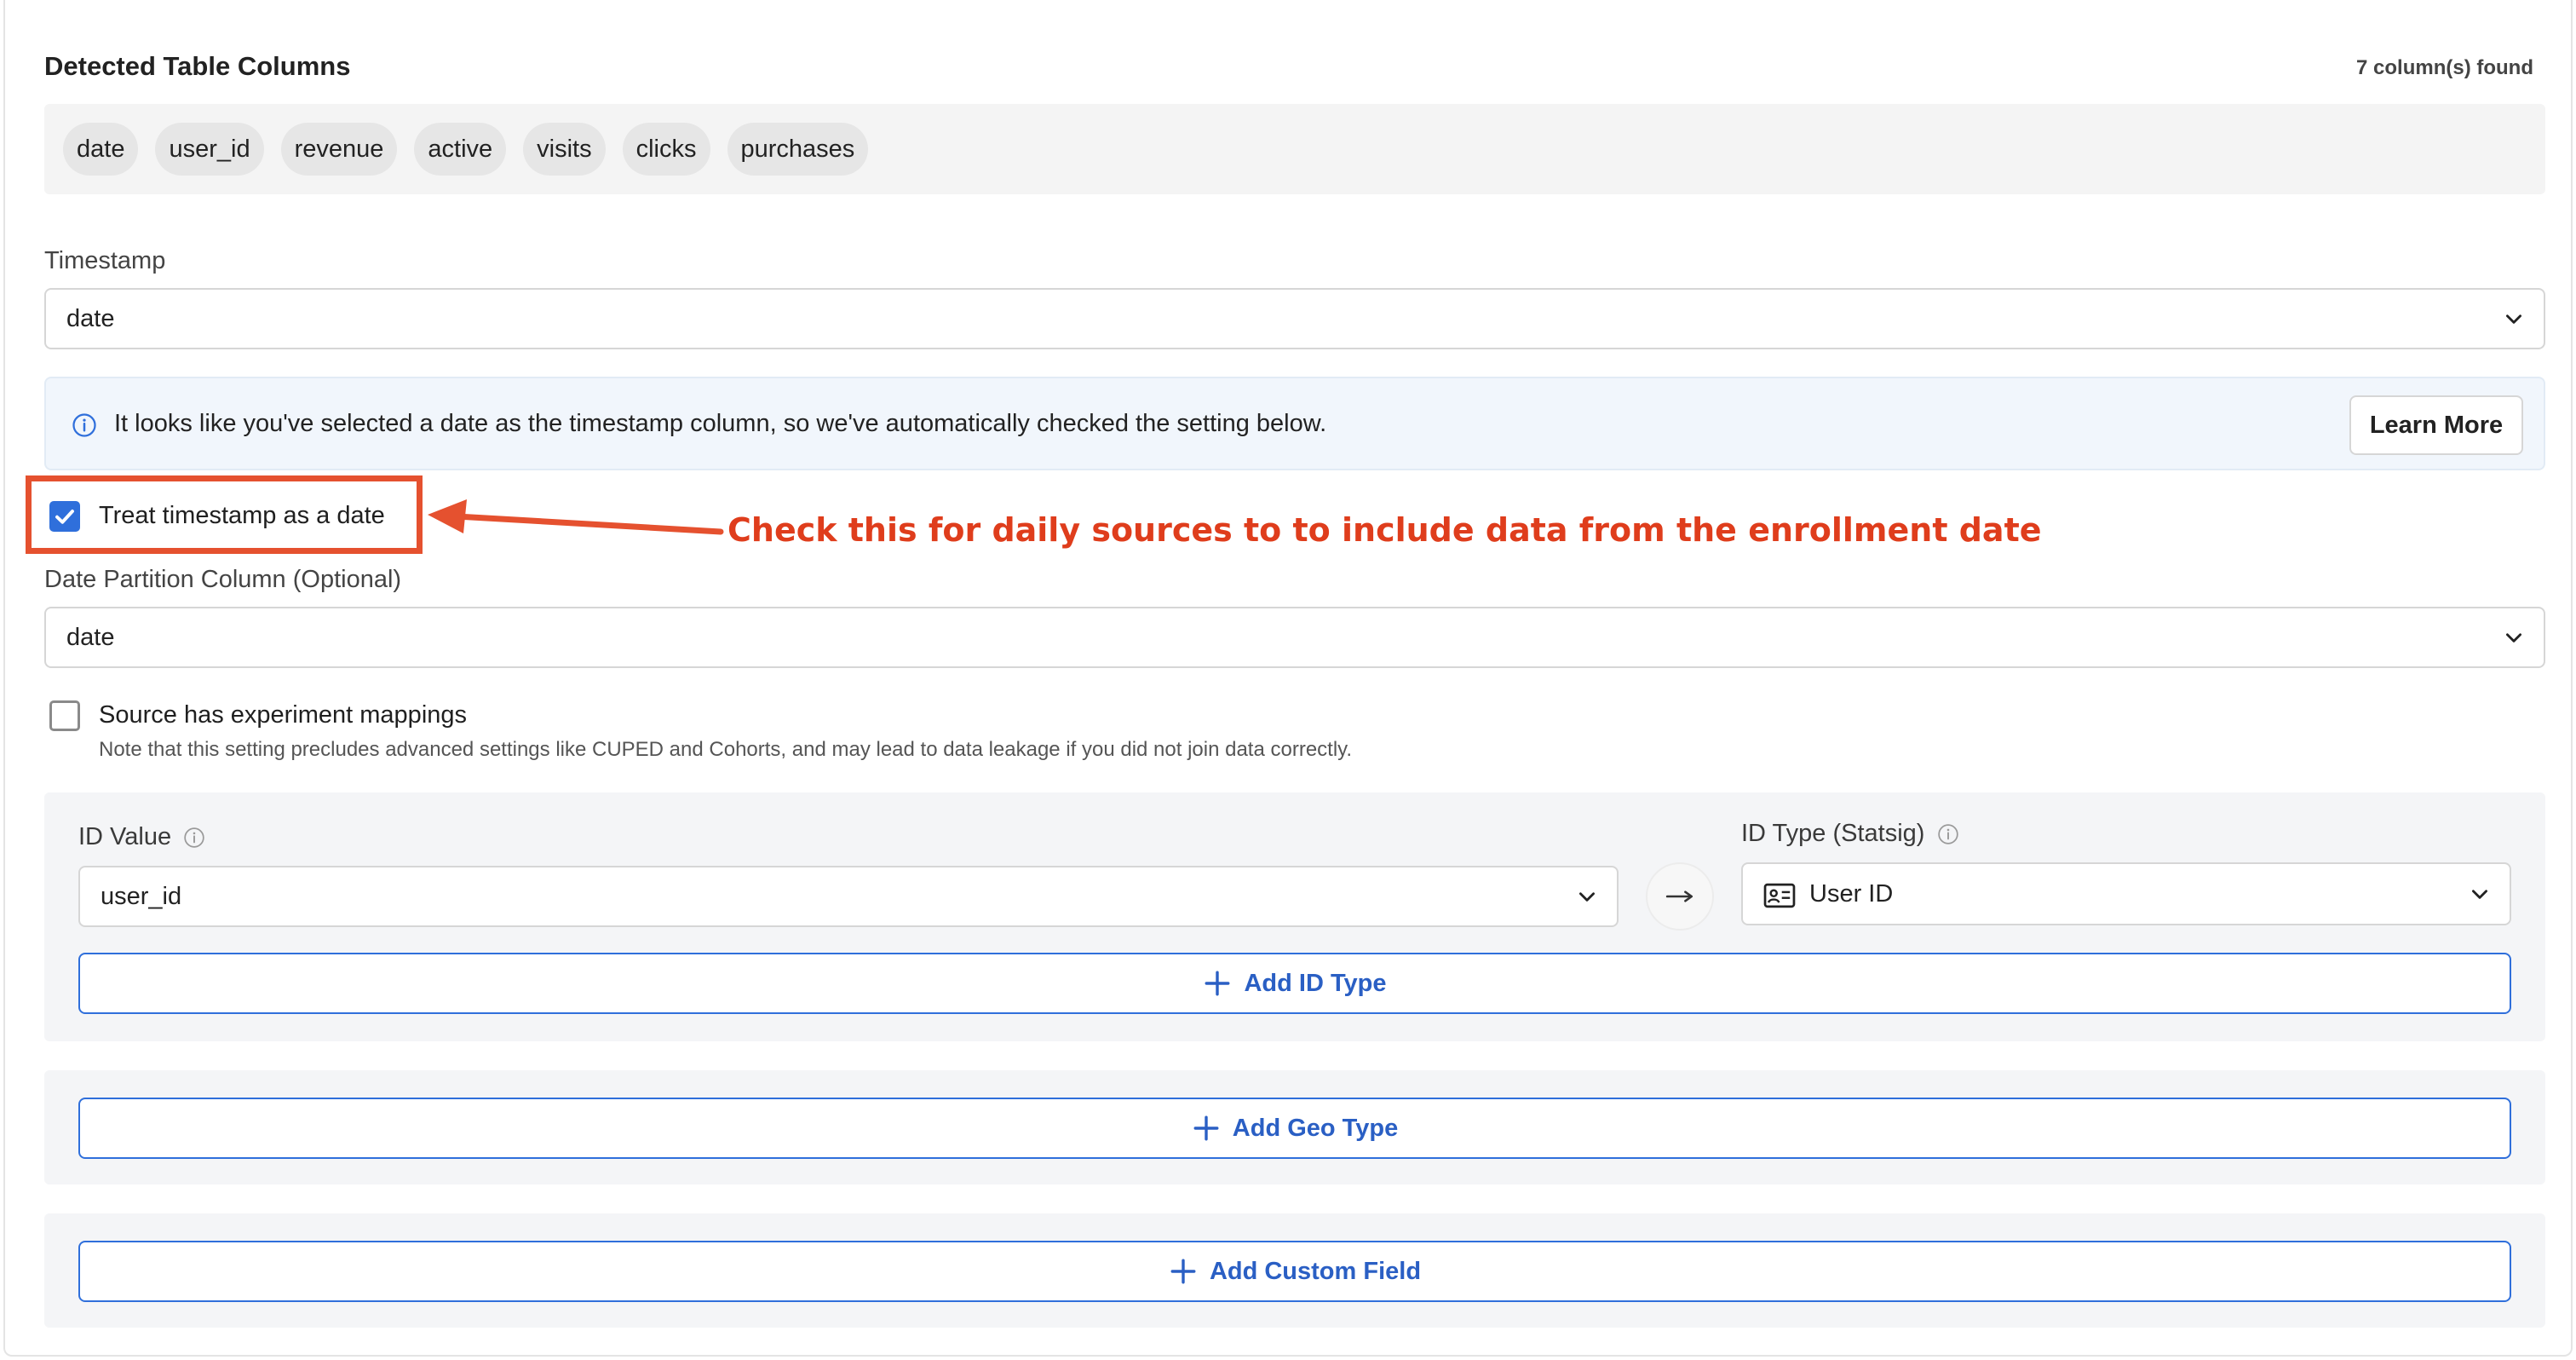  Describe the element at coordinates (90, 319) in the screenshot. I see `timestamp-select-value: date` at that location.